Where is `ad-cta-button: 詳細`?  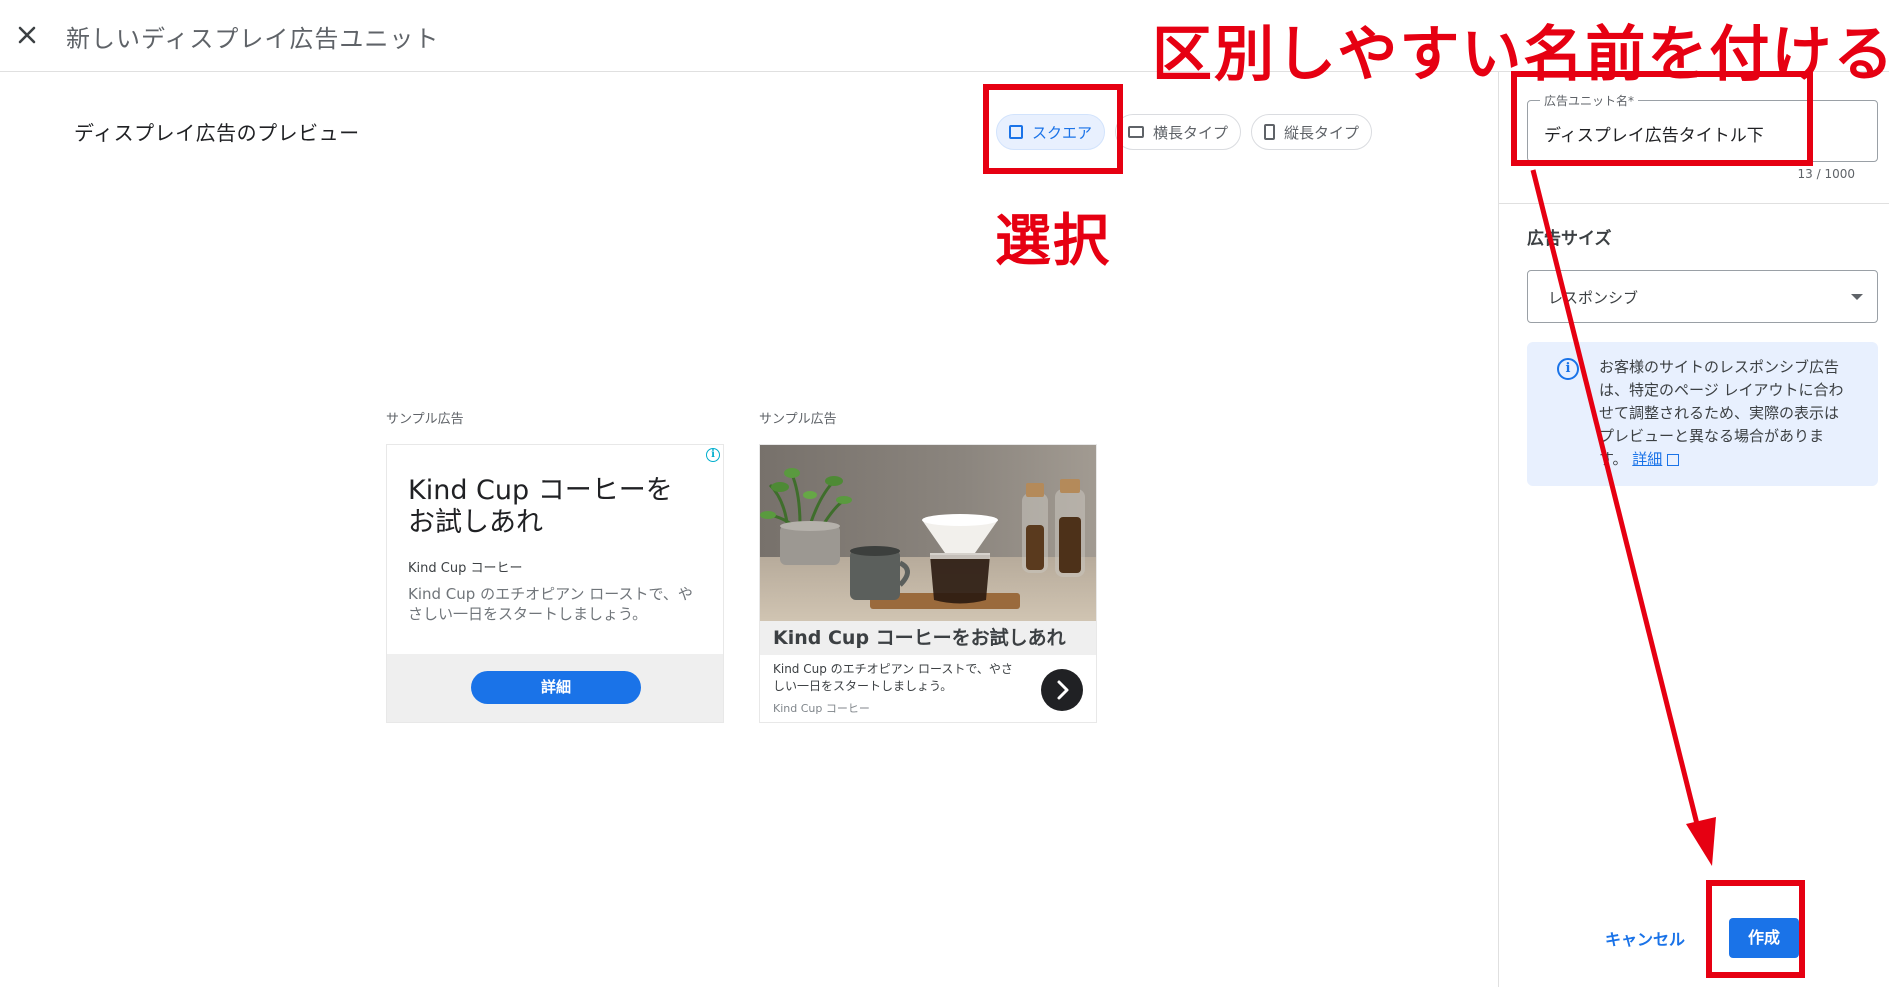 ad-cta-button: 詳細 is located at coordinates (556, 687).